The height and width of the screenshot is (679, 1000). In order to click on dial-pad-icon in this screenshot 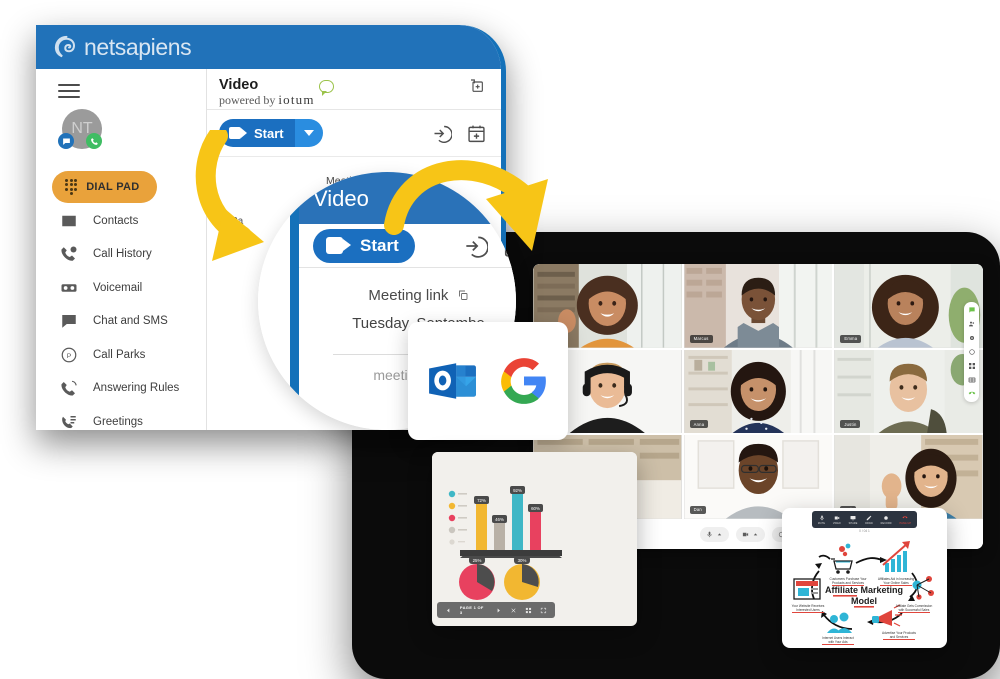, I will do `click(71, 187)`.